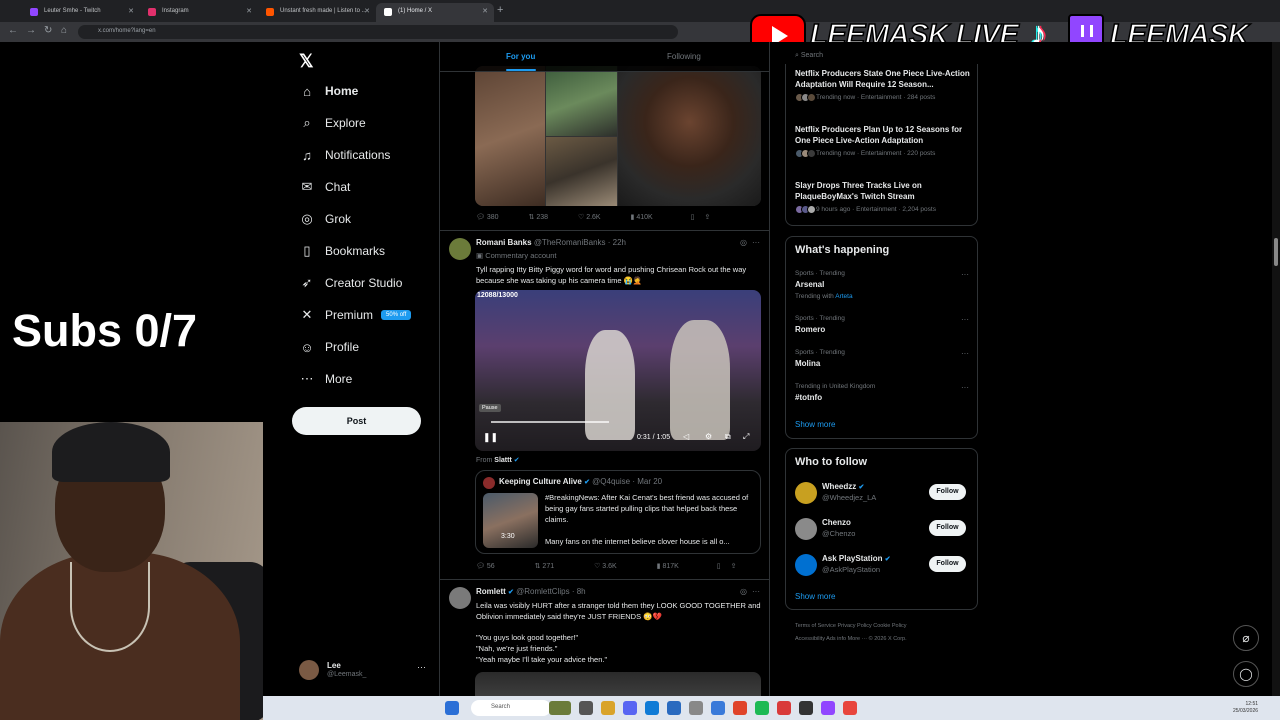 The image size is (1280, 720). Describe the element at coordinates (48, 30) in the screenshot. I see `reload-icon: ↻` at that location.